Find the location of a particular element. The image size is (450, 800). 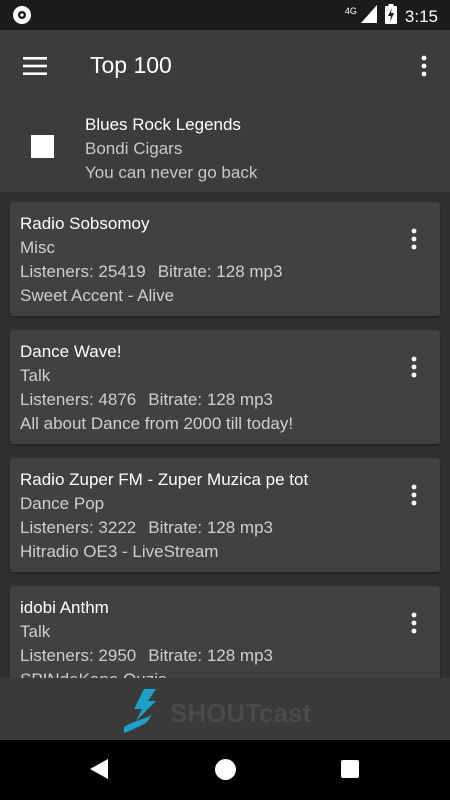

app-bar: Top 100 is located at coordinates (225, 66).